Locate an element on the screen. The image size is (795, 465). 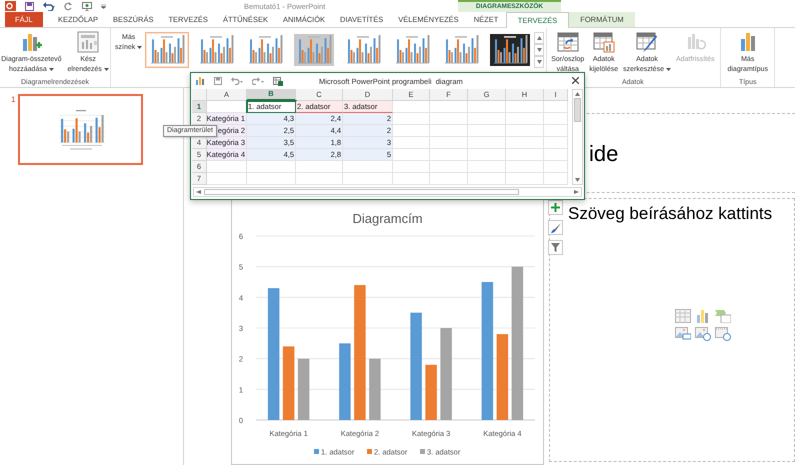
table-pen-icon is located at coordinates (647, 42).